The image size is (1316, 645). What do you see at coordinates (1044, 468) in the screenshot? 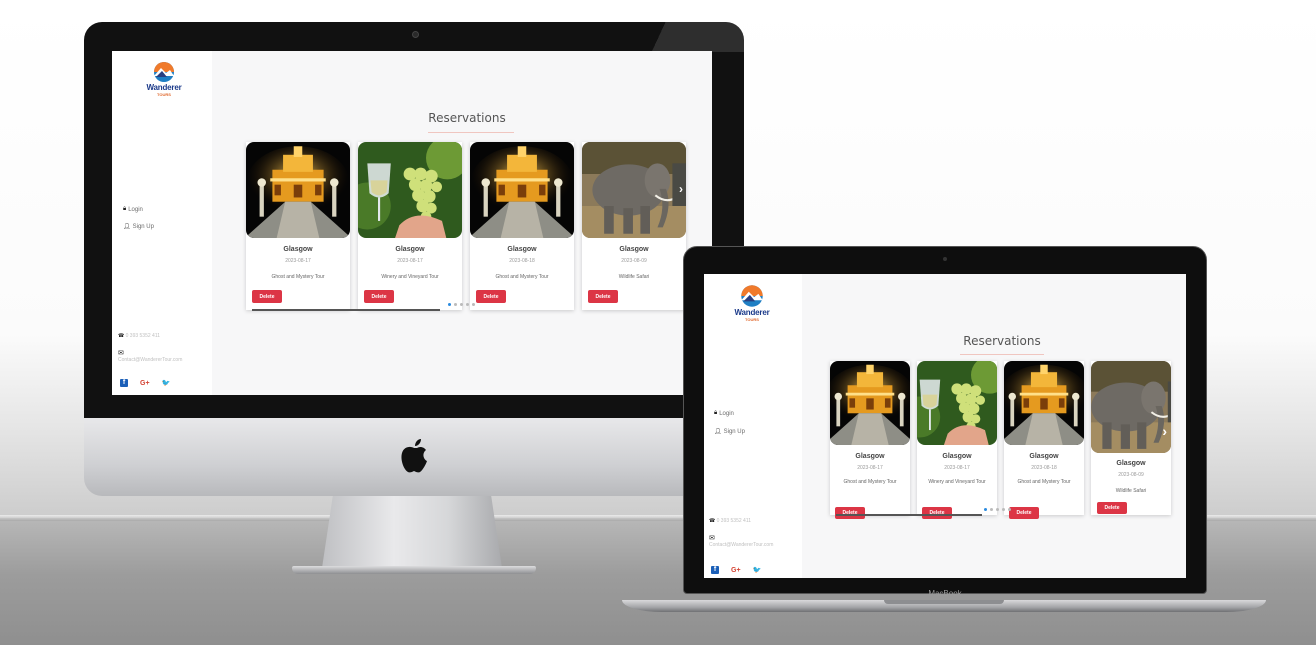
I see `card-date: 2023-08-18` at bounding box center [1044, 468].